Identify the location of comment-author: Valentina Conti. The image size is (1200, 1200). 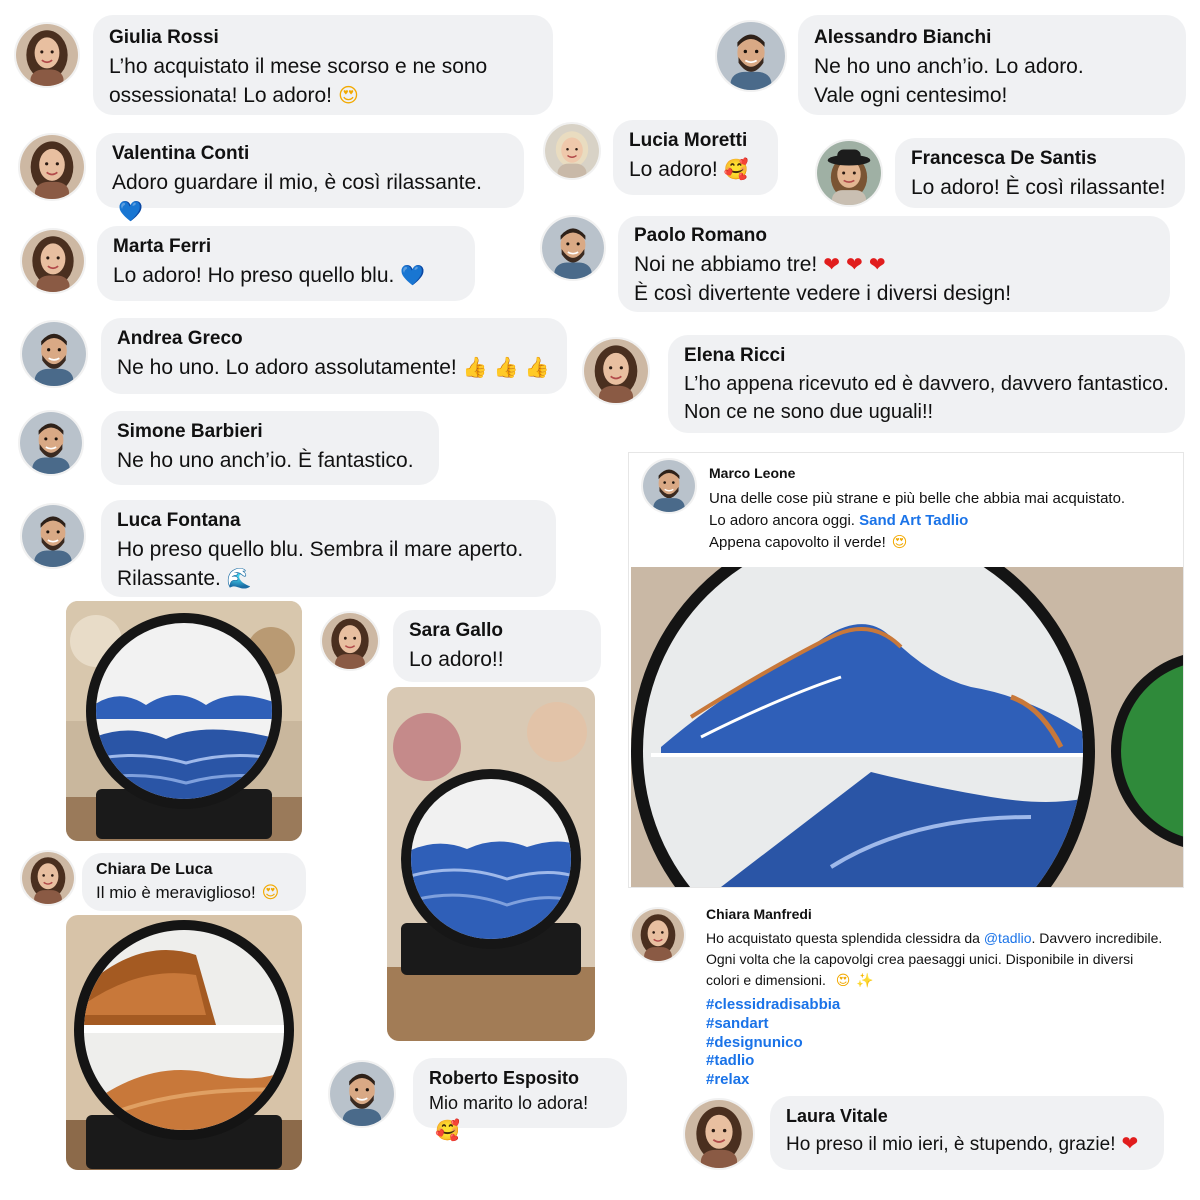
(310, 154).